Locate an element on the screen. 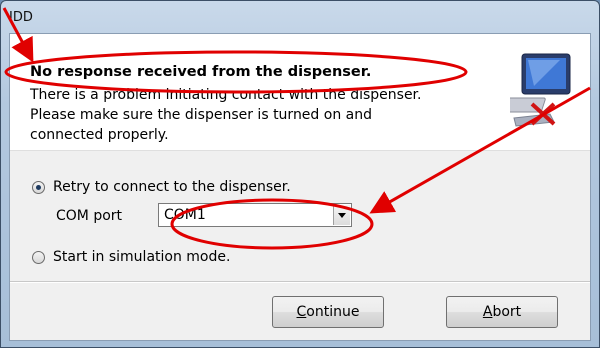 The height and width of the screenshot is (348, 600). abort-label: Abort is located at coordinates (502, 312).